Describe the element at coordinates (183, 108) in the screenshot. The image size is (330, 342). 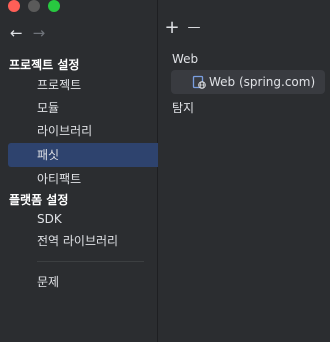
I see `facet-group-detection: 탐지` at that location.